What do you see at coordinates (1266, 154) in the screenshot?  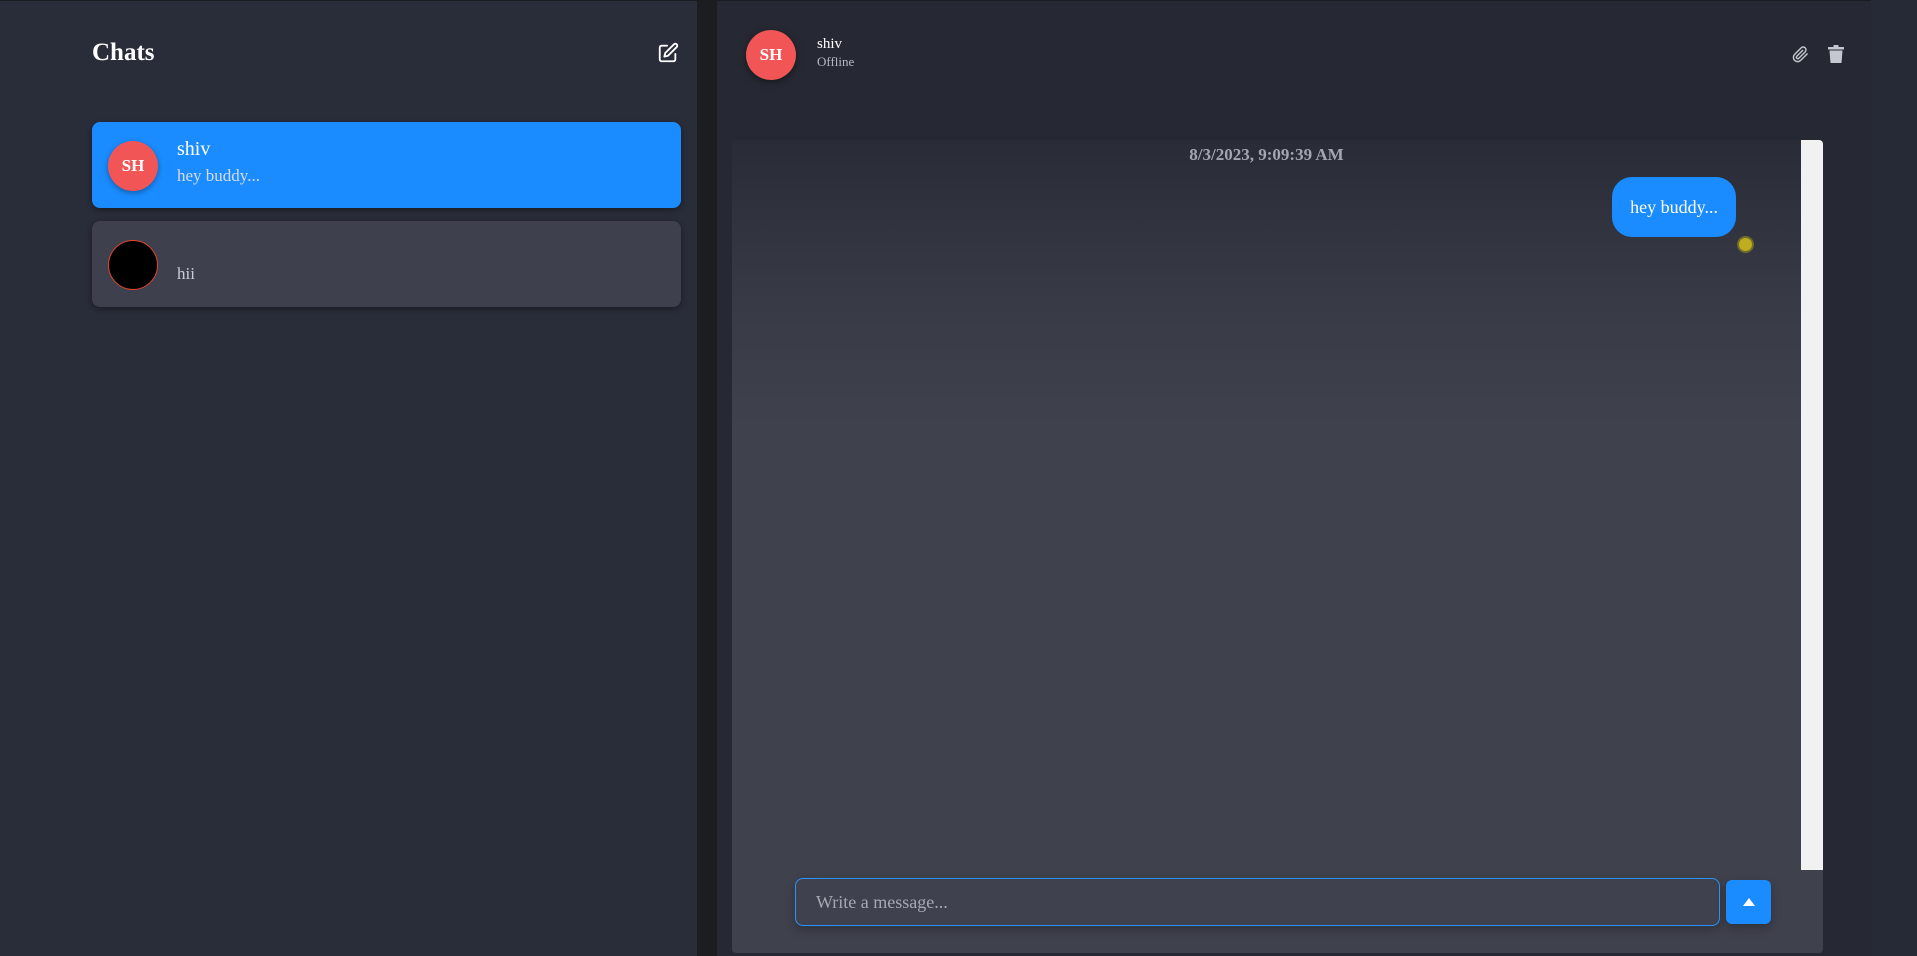 I see `message-timestamp: 8/3/2023, 9:09:39 AM` at bounding box center [1266, 154].